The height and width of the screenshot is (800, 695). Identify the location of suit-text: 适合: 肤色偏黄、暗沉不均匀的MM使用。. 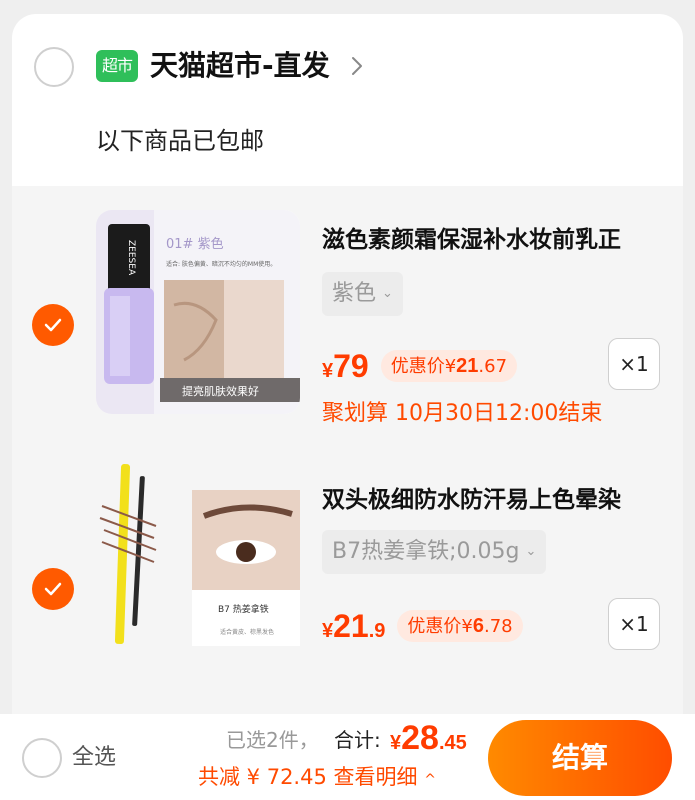
(221, 264).